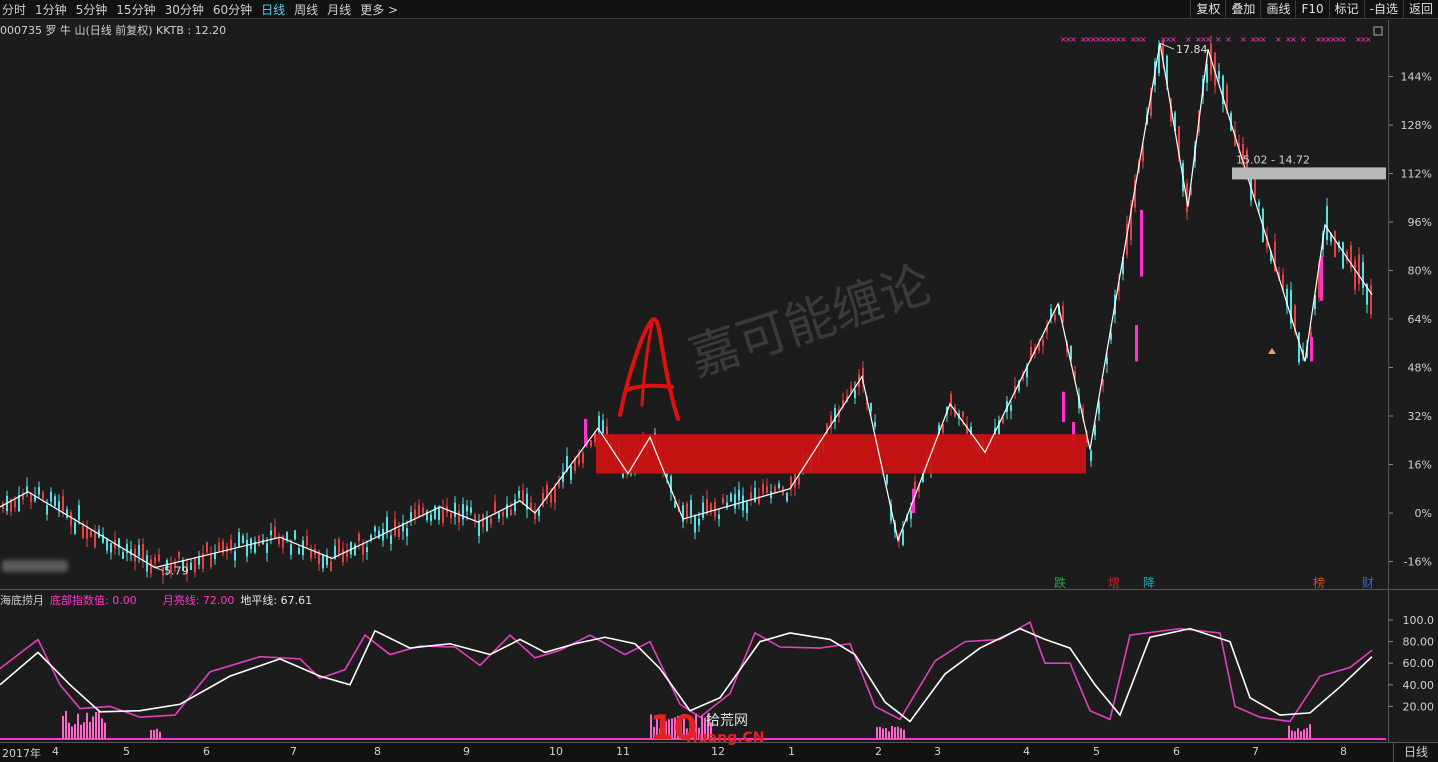 The height and width of the screenshot is (762, 1438). Describe the element at coordinates (1383, 9) in the screenshot. I see `remove-watchlist-button: -自选` at that location.